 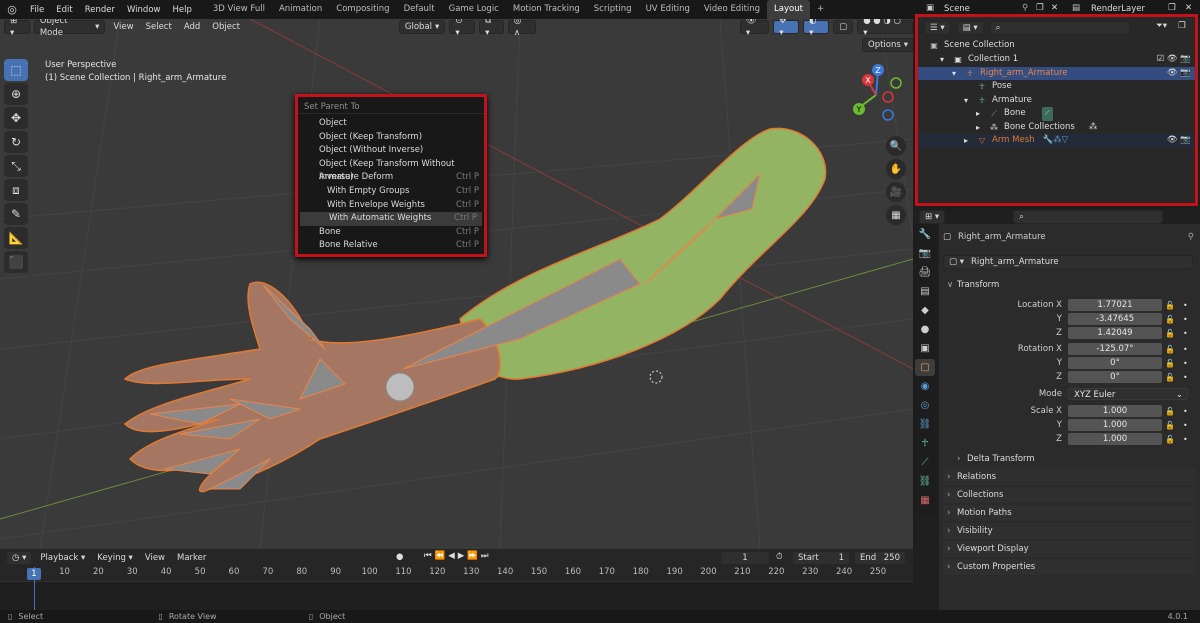 What do you see at coordinates (925, 310) in the screenshot?
I see `scene-tab-icon: ◆` at bounding box center [925, 310].